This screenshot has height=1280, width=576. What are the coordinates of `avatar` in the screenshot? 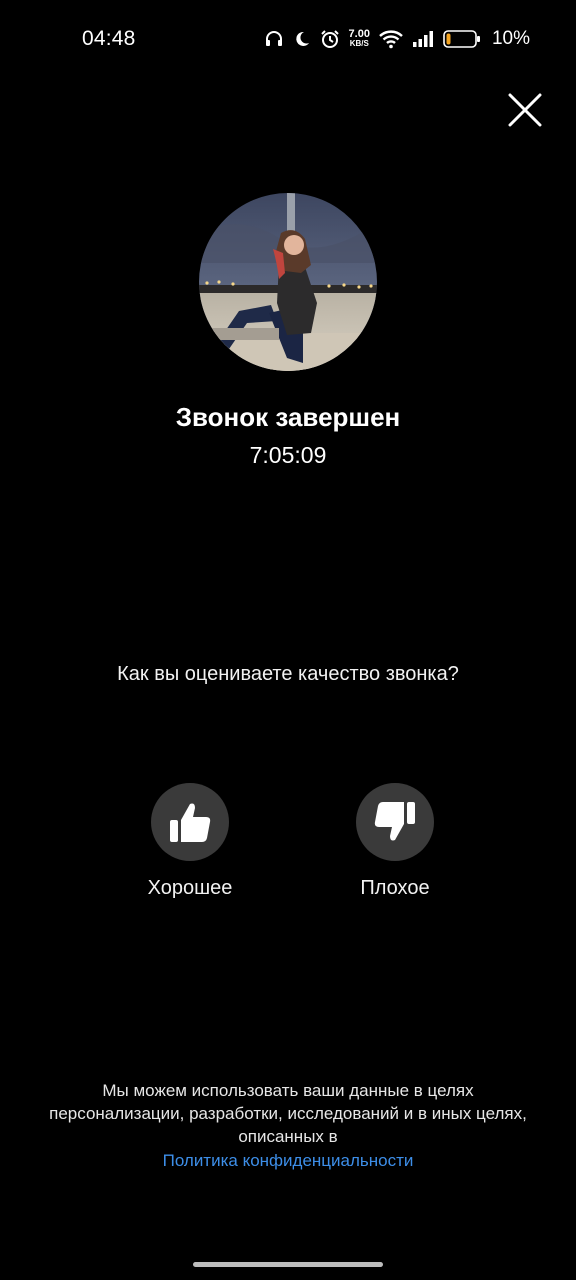 It's located at (288, 282).